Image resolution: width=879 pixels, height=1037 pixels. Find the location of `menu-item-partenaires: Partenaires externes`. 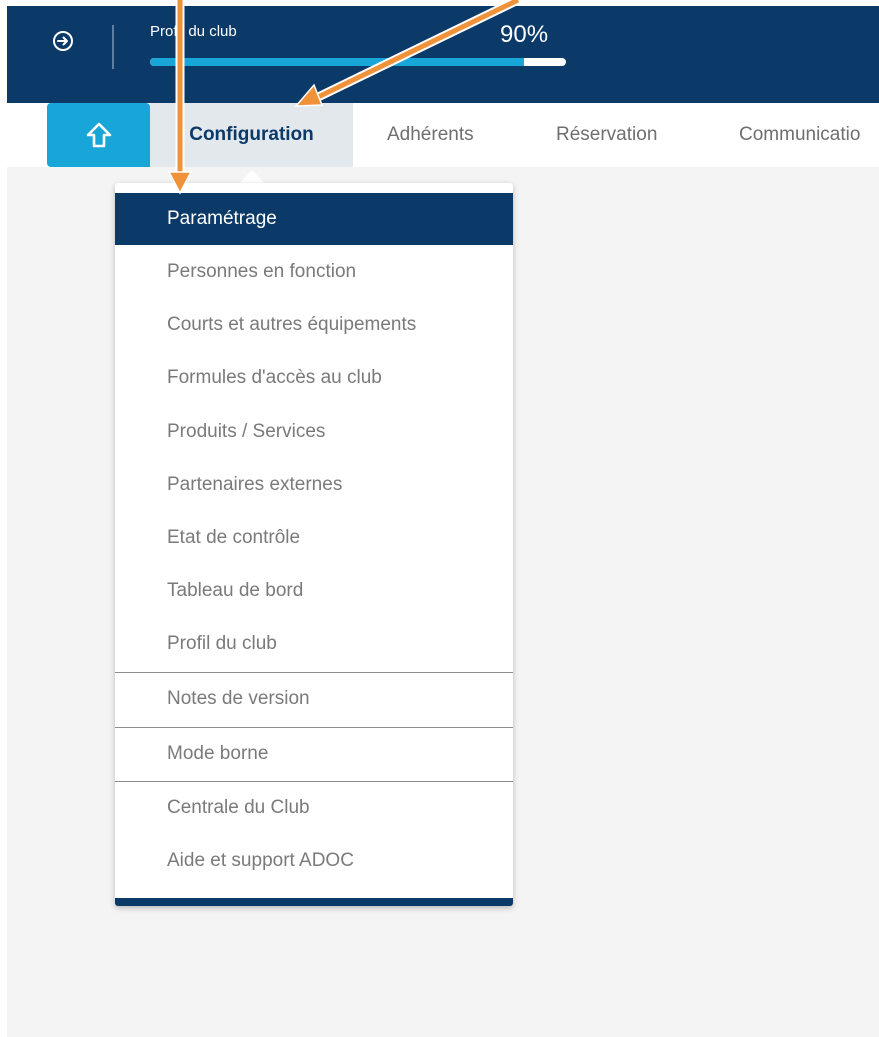

menu-item-partenaires: Partenaires externes is located at coordinates (314, 485).